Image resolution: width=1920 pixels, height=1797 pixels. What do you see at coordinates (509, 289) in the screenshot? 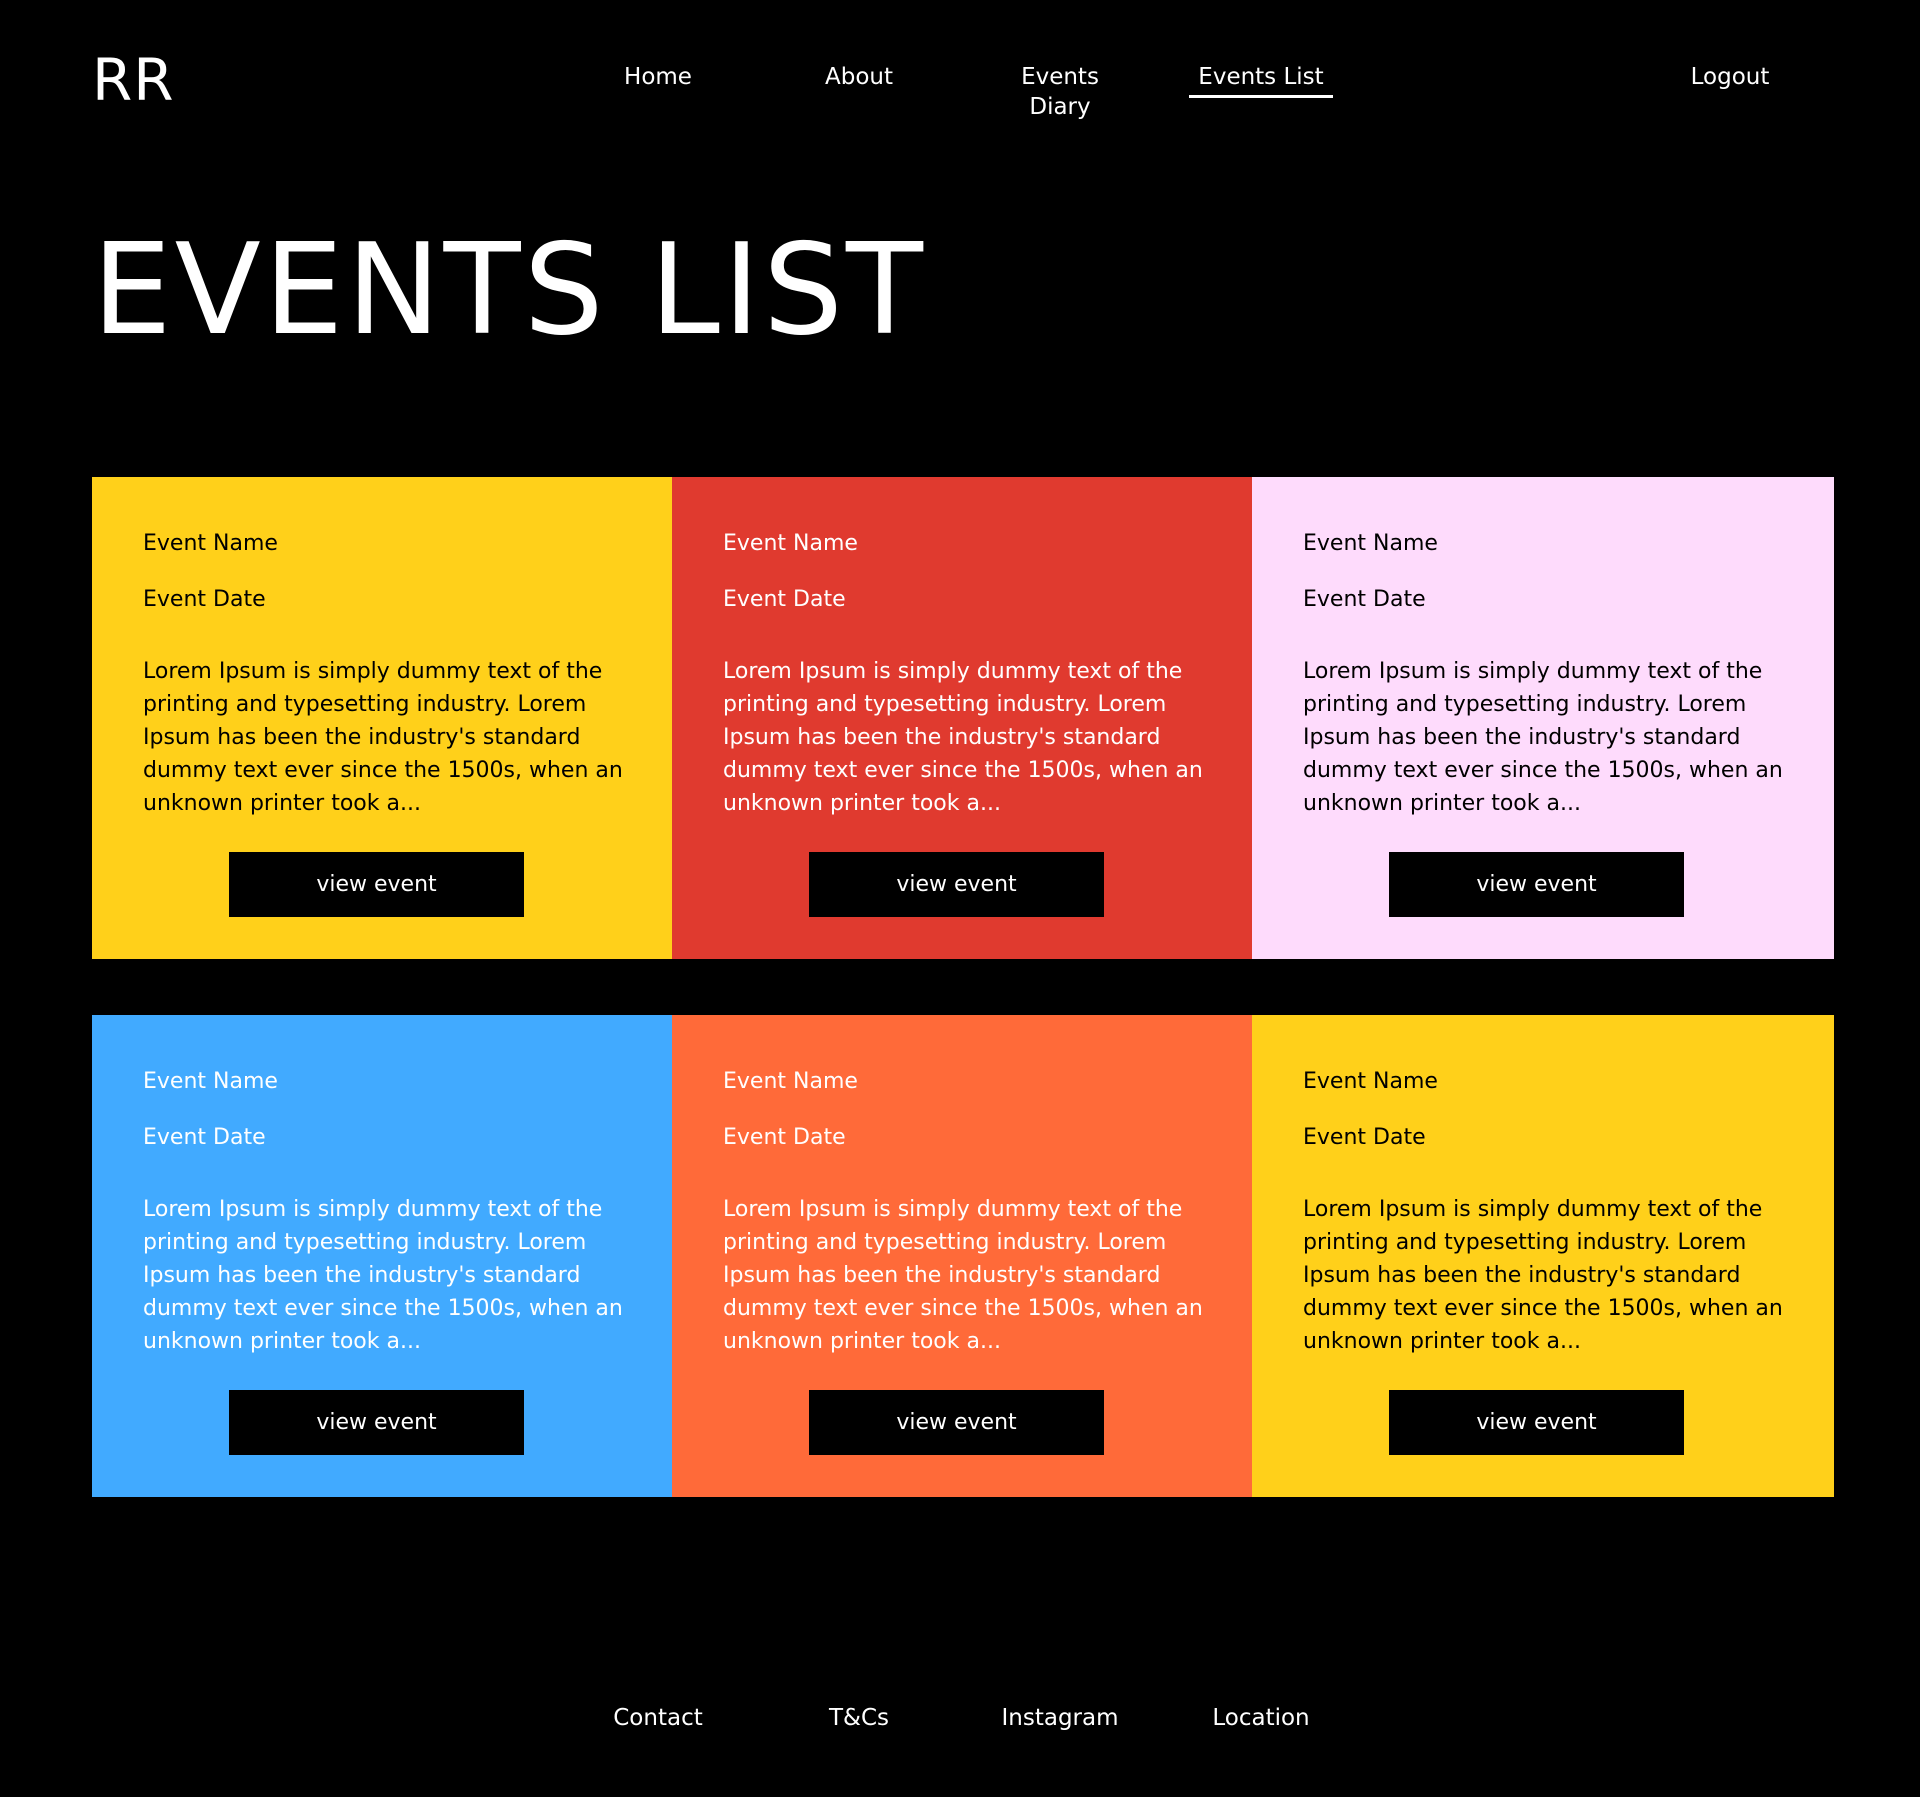
I see `page-title: EVENTS LIST` at bounding box center [509, 289].